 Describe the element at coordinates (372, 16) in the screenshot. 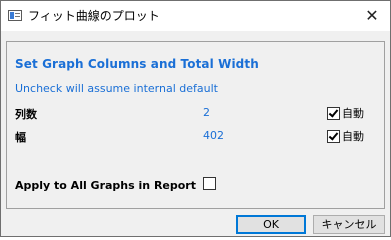

I see `close-icon: ✕` at that location.